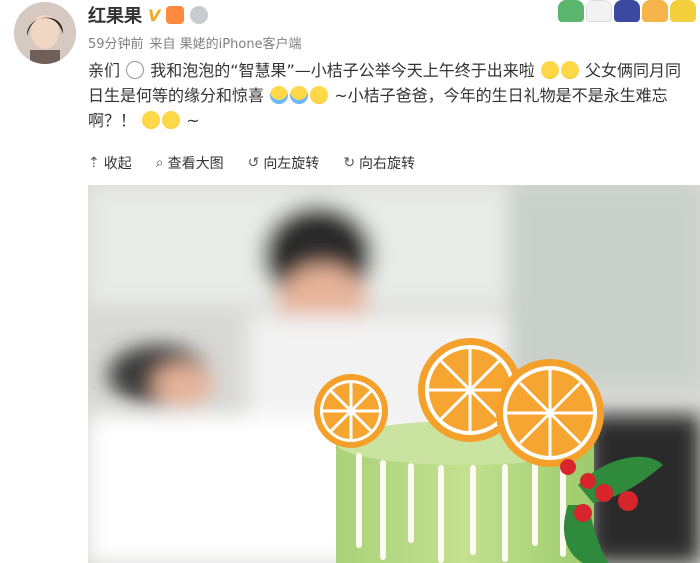 The image size is (700, 563). I want to click on rotate-left-icon: ↺, so click(253, 163).